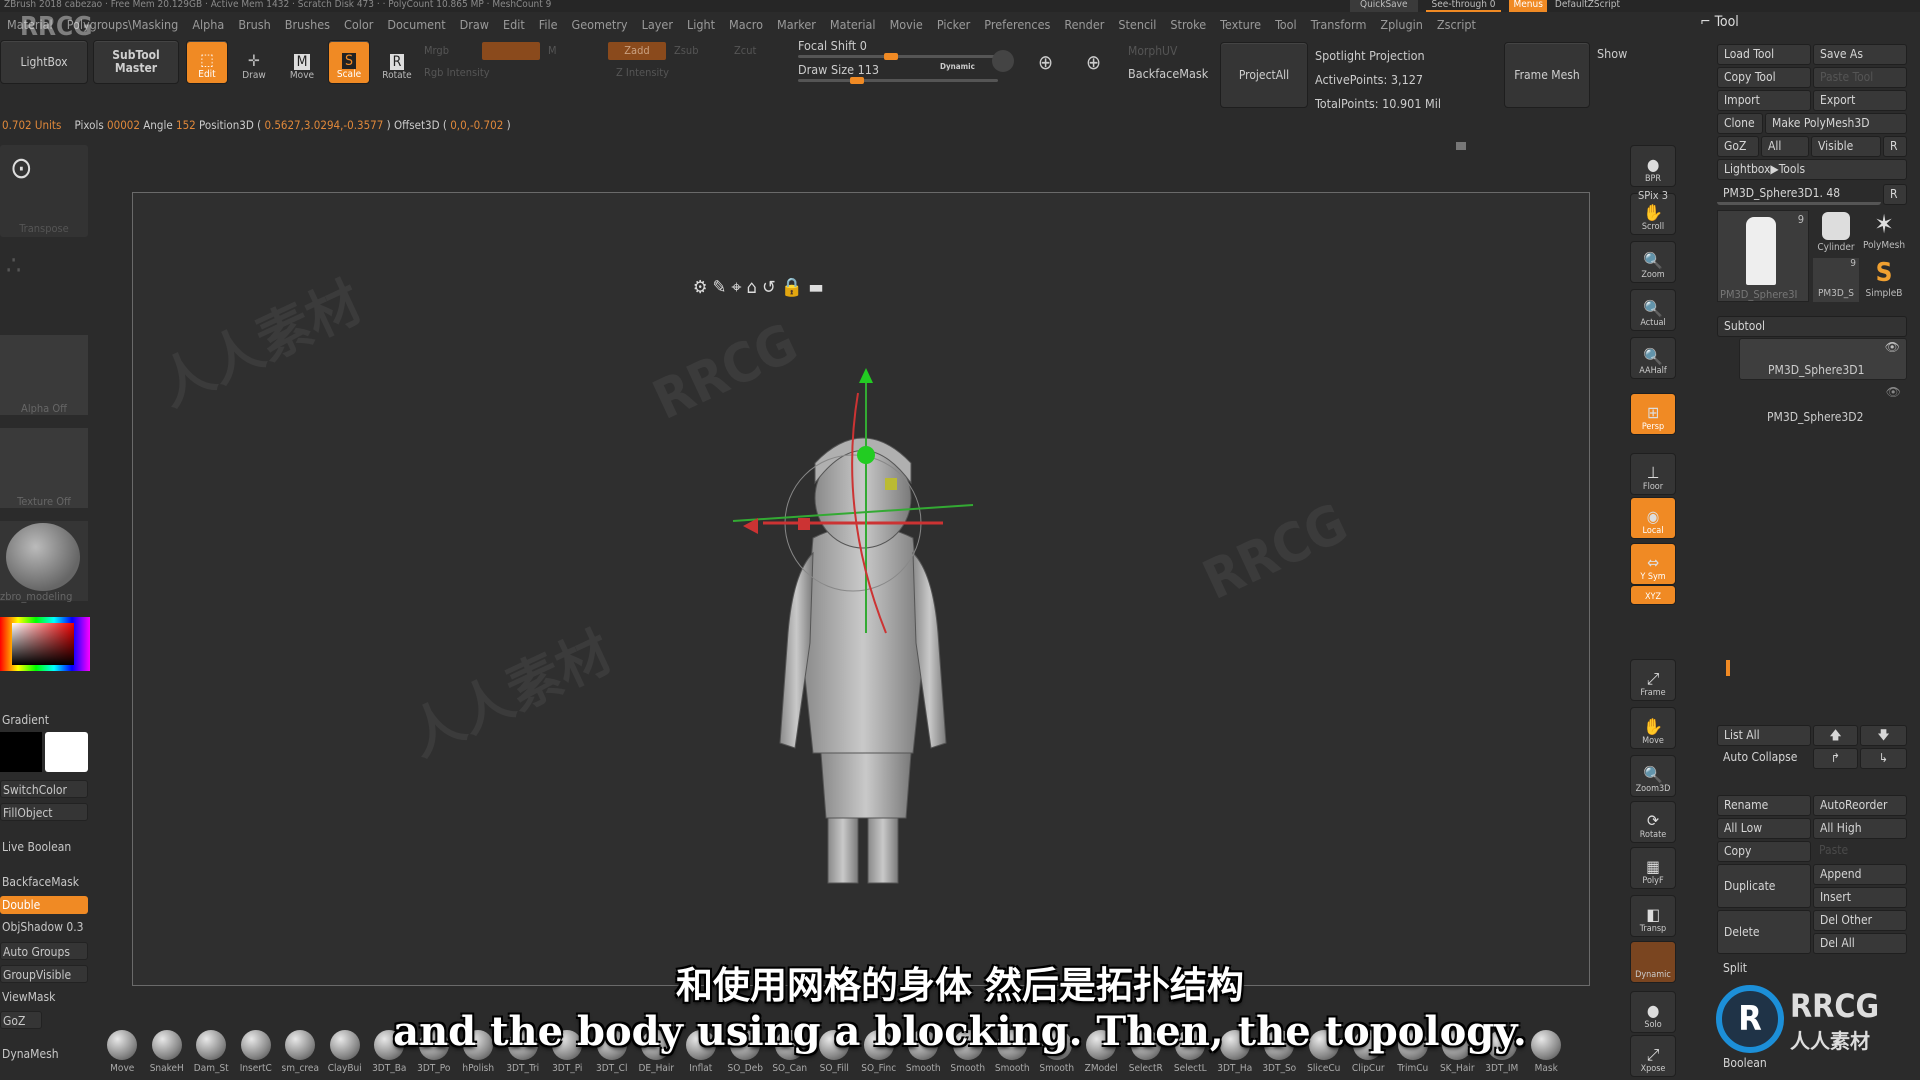  I want to click on lightbox-tools-button: Lightbox▶Tools, so click(1812, 169).